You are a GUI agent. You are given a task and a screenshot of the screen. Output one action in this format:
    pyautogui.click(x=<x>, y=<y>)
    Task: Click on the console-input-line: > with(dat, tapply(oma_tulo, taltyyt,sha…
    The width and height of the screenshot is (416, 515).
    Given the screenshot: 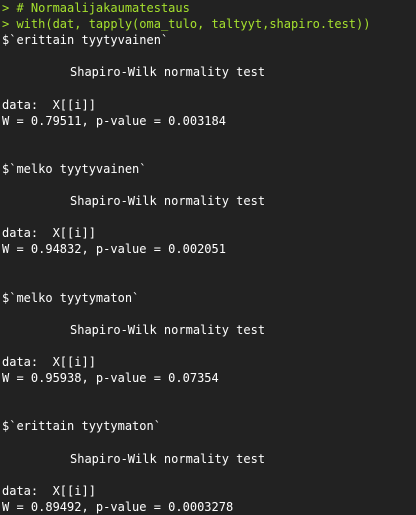 What is the action you would take?
    pyautogui.click(x=208, y=24)
    